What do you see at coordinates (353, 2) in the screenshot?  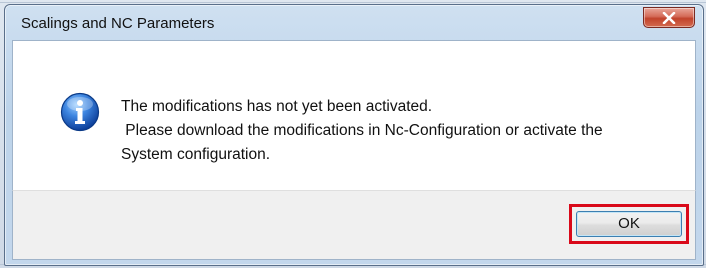 I see `background-line` at bounding box center [353, 2].